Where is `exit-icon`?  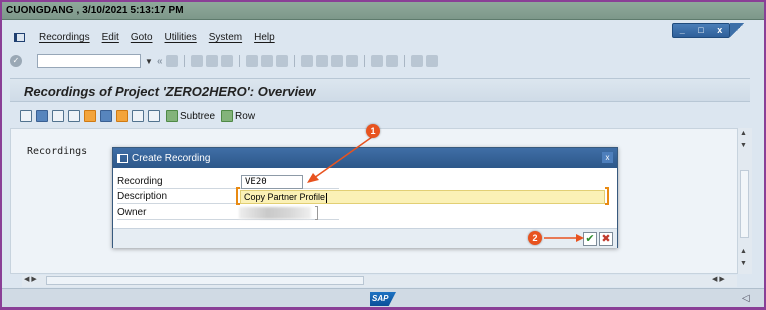
exit-icon is located at coordinates (211, 61).